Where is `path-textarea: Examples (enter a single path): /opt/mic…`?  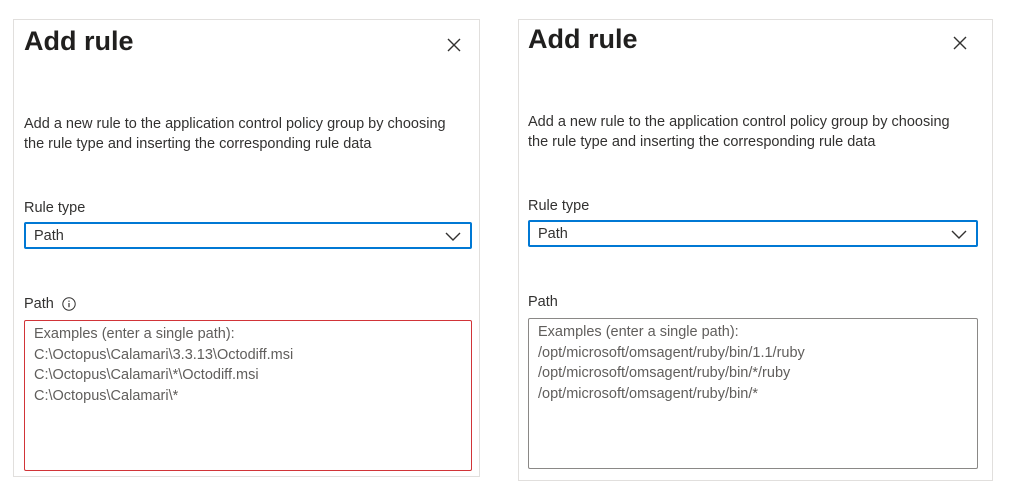 path-textarea: Examples (enter a single path): /opt/mic… is located at coordinates (753, 393).